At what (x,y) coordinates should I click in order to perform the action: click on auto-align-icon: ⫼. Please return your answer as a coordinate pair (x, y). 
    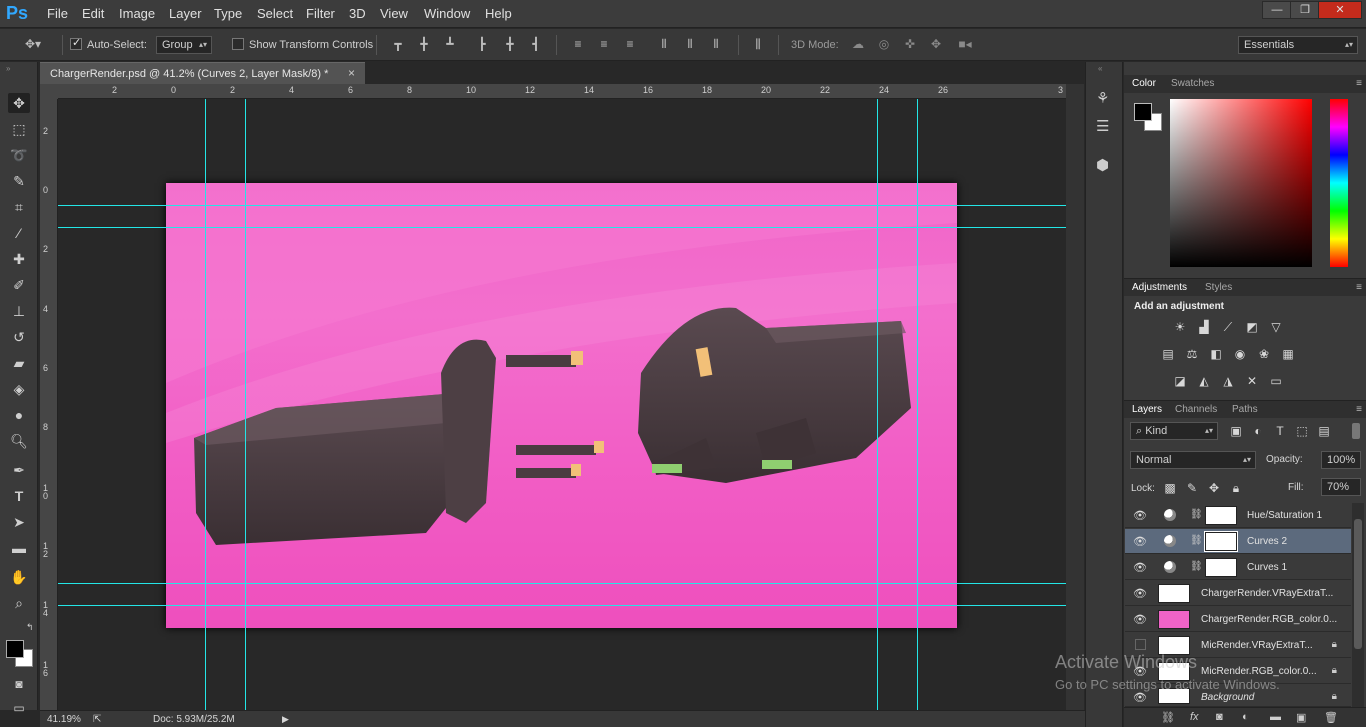
    Looking at the image, I should click on (758, 44).